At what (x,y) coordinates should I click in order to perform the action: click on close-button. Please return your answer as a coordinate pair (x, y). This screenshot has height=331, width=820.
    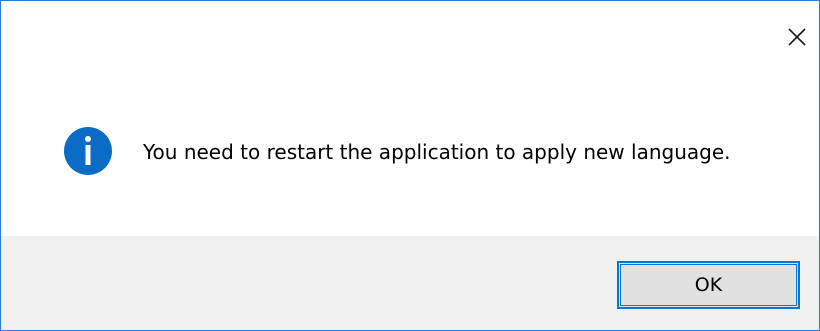
    Looking at the image, I should click on (797, 37).